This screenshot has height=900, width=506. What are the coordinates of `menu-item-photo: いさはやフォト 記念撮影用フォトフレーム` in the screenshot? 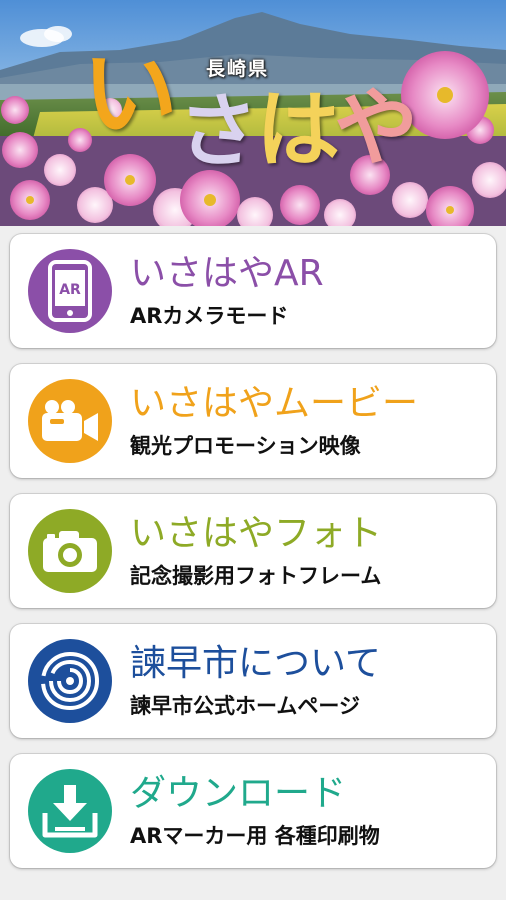 It's located at (253, 551).